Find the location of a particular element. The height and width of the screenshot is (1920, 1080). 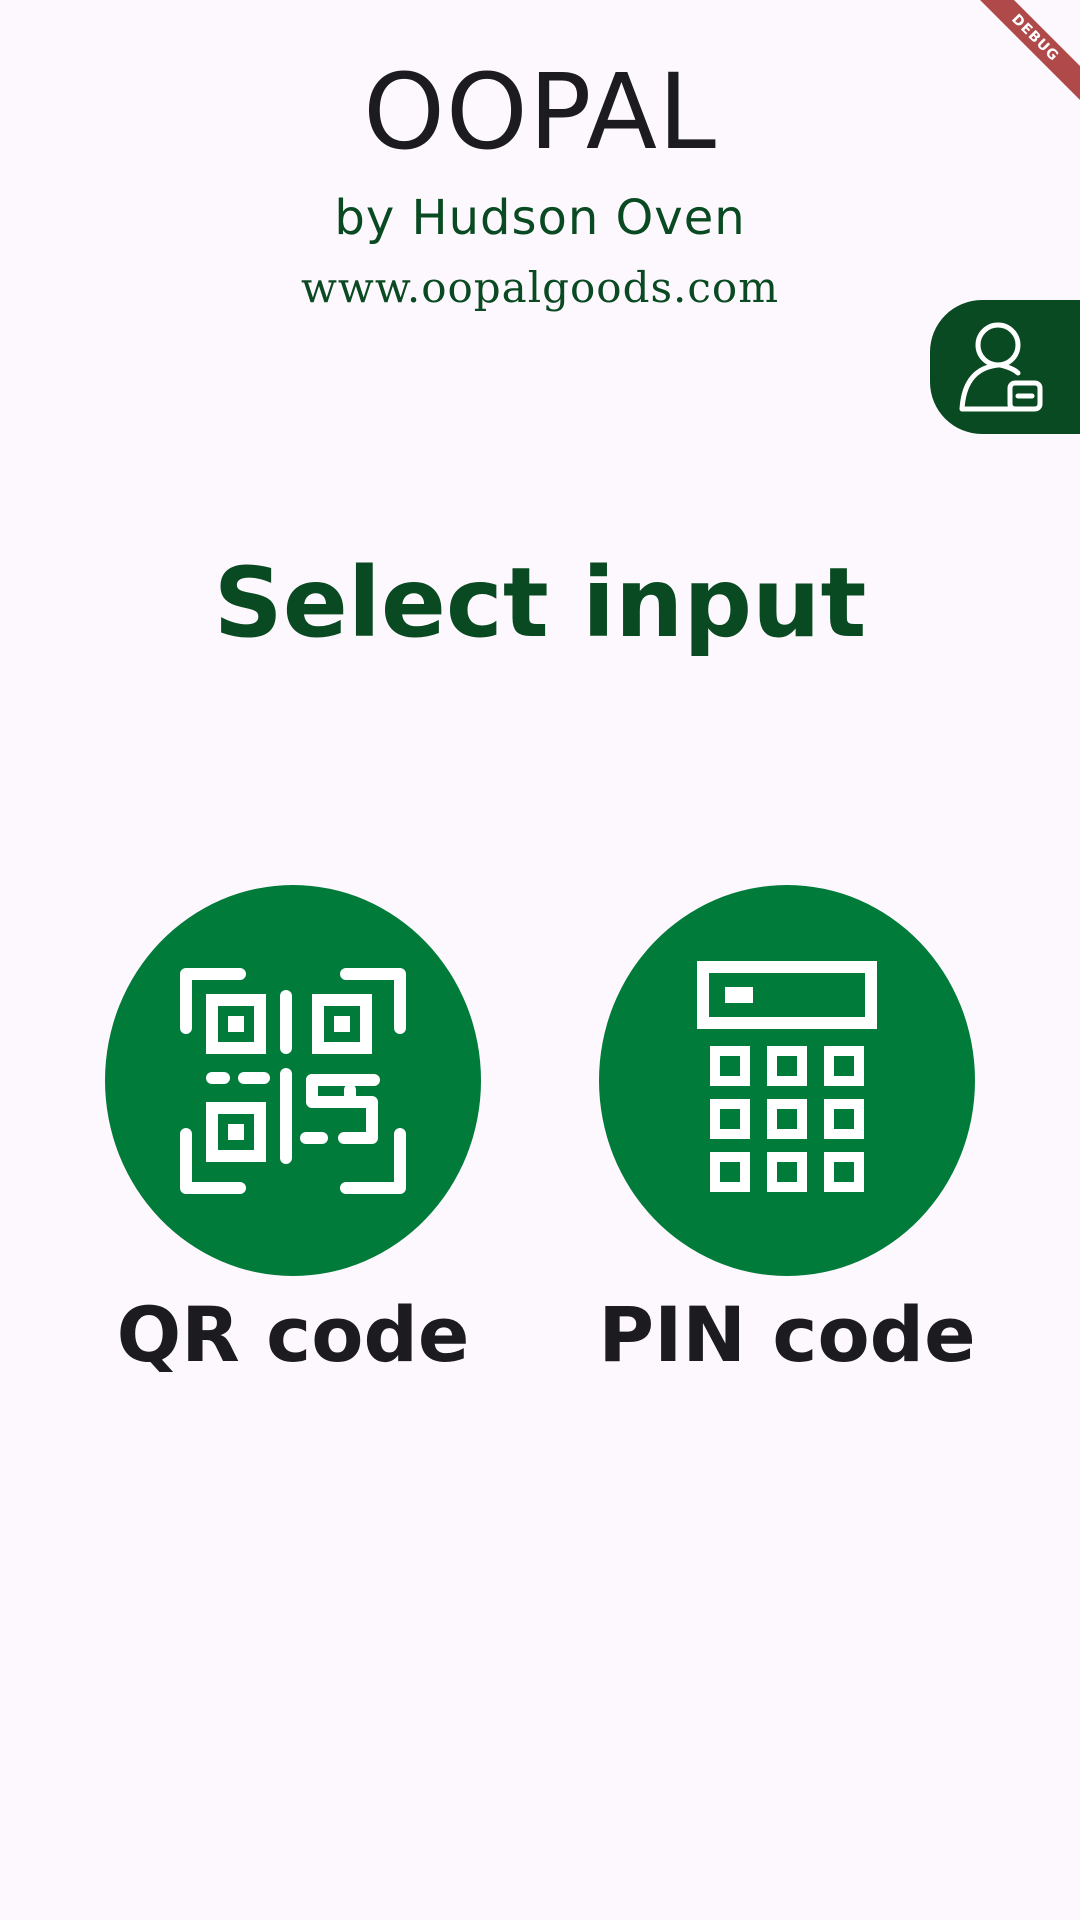

website-link: www.oopalgoods.com is located at coordinates (540, 287).